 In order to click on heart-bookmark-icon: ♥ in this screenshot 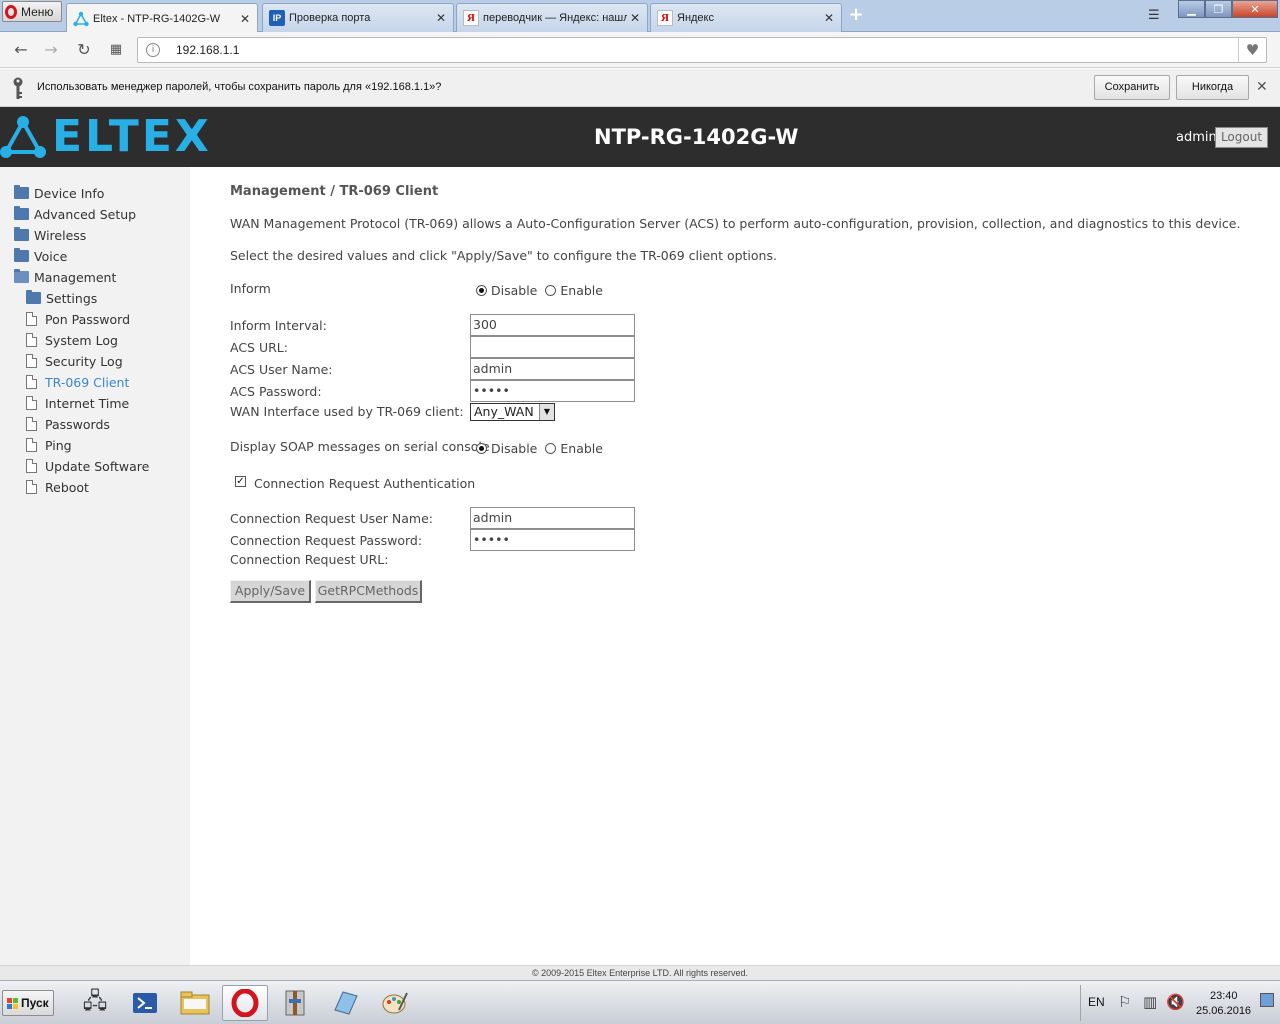, I will do `click(1252, 50)`.